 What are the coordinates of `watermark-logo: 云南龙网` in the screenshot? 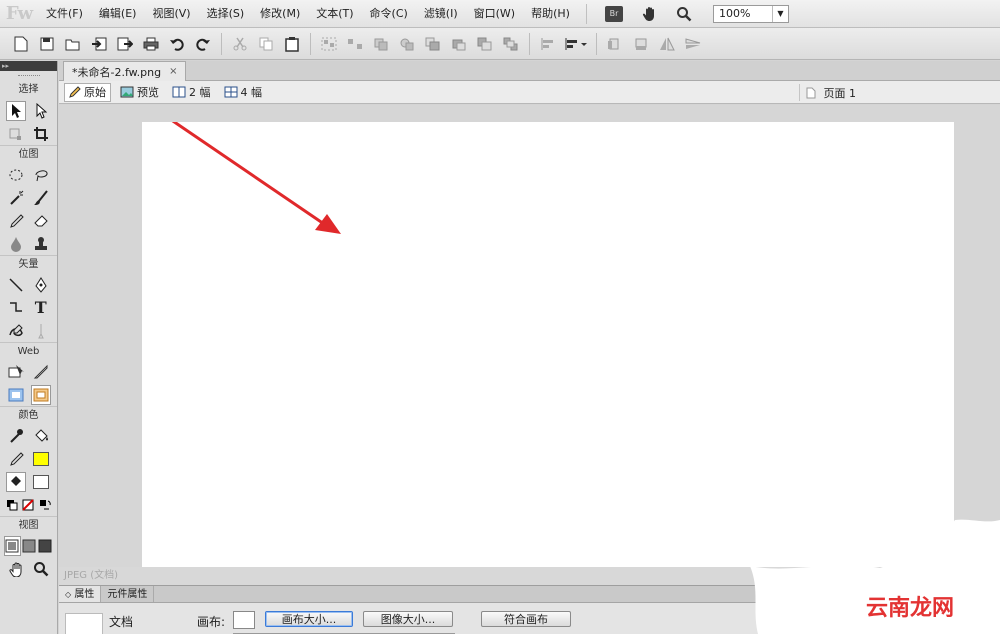 It's located at (910, 606).